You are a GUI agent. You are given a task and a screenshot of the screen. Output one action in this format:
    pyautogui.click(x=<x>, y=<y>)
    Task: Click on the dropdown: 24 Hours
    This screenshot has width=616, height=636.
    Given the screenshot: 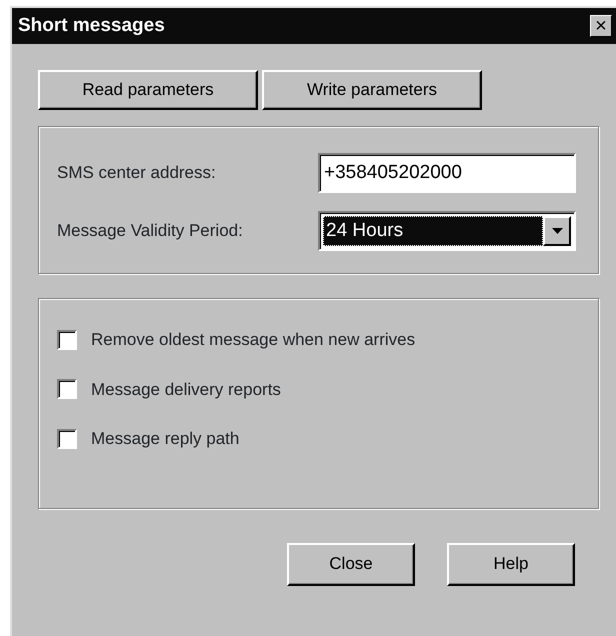 What is the action you would take?
    pyautogui.click(x=447, y=231)
    